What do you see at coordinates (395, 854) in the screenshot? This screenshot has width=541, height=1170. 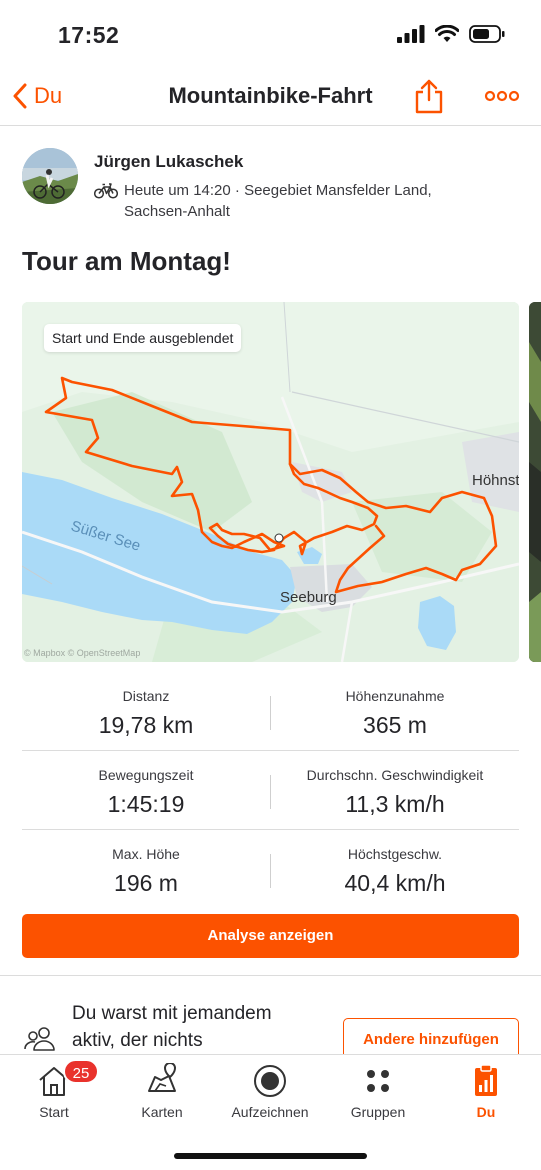 I see `stat-label: Höchstgeschw.` at bounding box center [395, 854].